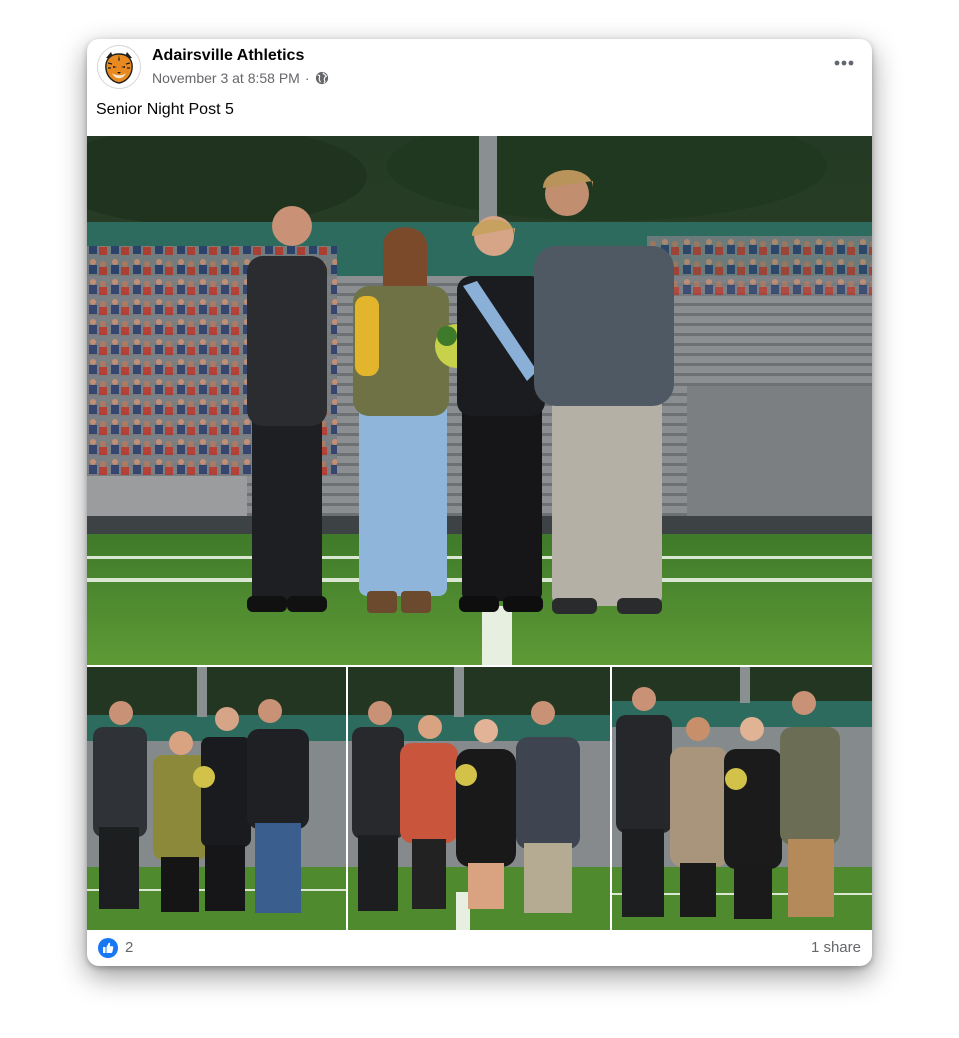 Image resolution: width=959 pixels, height=1038 pixels. Describe the element at coordinates (165, 109) in the screenshot. I see `post-text: Senior Night Post 5` at that location.